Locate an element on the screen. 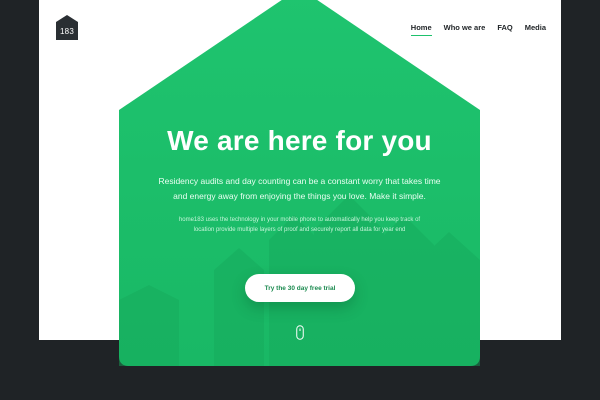  mouse-scroll-icon is located at coordinates (300, 332).